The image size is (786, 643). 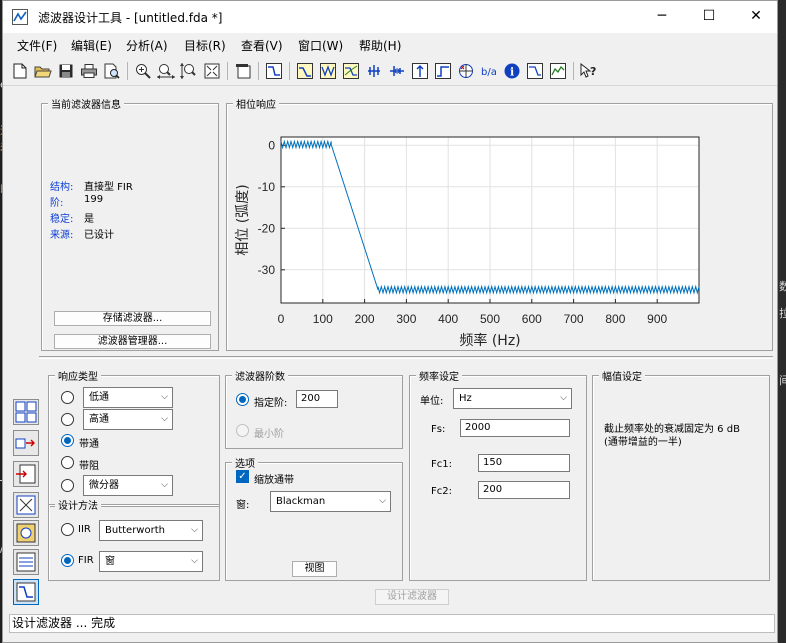 What do you see at coordinates (89, 71) in the screenshot?
I see `print-icon` at bounding box center [89, 71].